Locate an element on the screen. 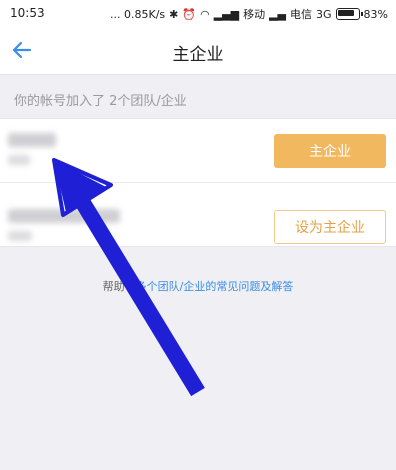 The image size is (396, 470). network-type: 3G is located at coordinates (324, 14).